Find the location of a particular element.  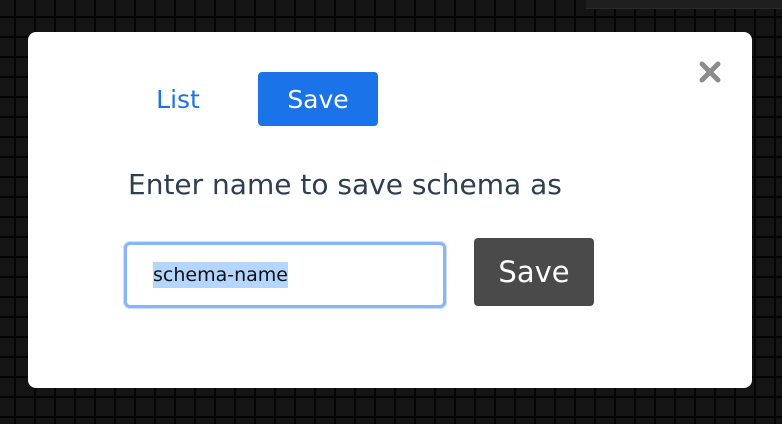

schema-name-input: schema-name is located at coordinates (285, 275).